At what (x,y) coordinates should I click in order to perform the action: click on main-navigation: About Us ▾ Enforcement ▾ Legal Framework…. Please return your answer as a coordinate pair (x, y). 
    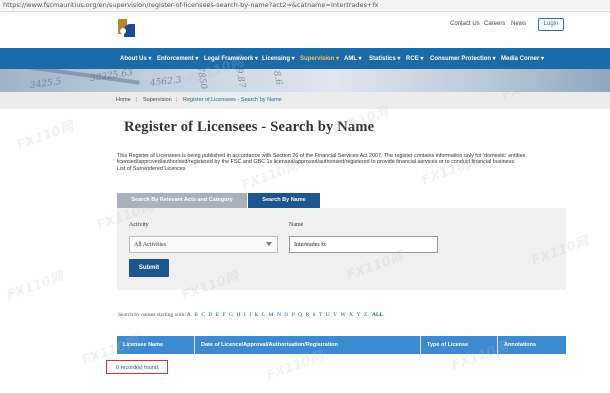
    Looking at the image, I should click on (305, 58).